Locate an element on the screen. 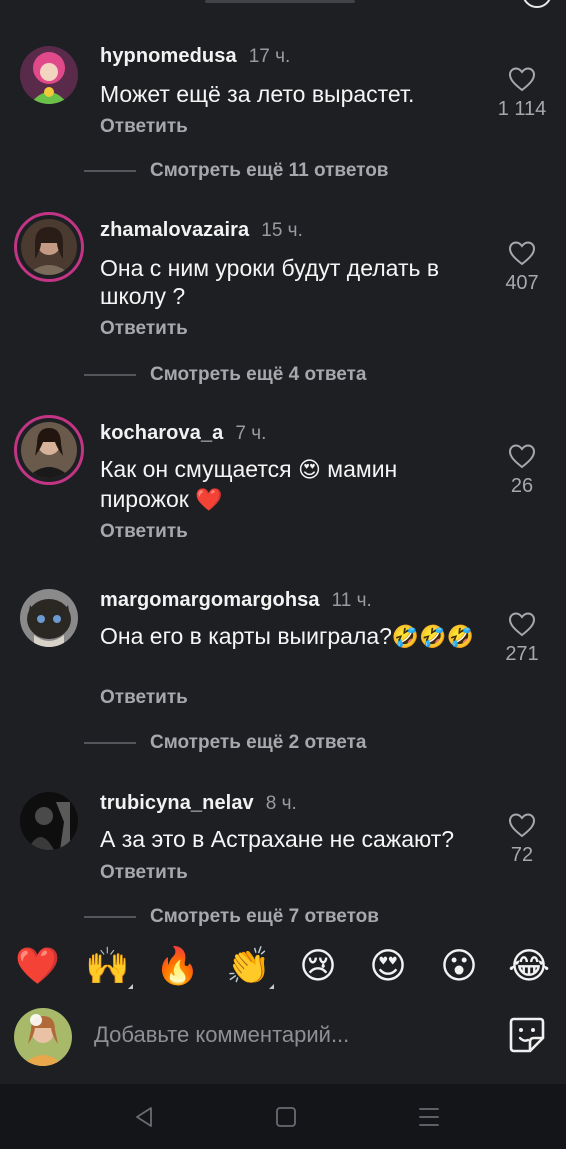 The width and height of the screenshot is (566, 1149). menu-lines-icon is located at coordinates (429, 1117).